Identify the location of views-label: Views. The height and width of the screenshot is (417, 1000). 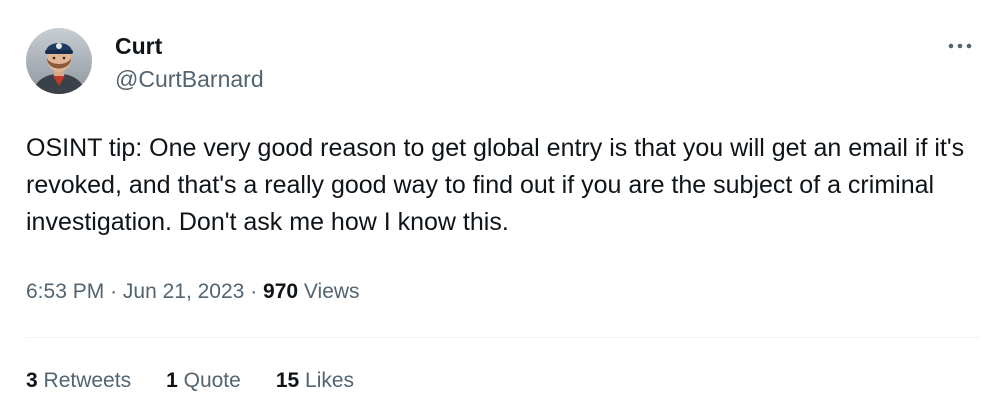
(331, 291).